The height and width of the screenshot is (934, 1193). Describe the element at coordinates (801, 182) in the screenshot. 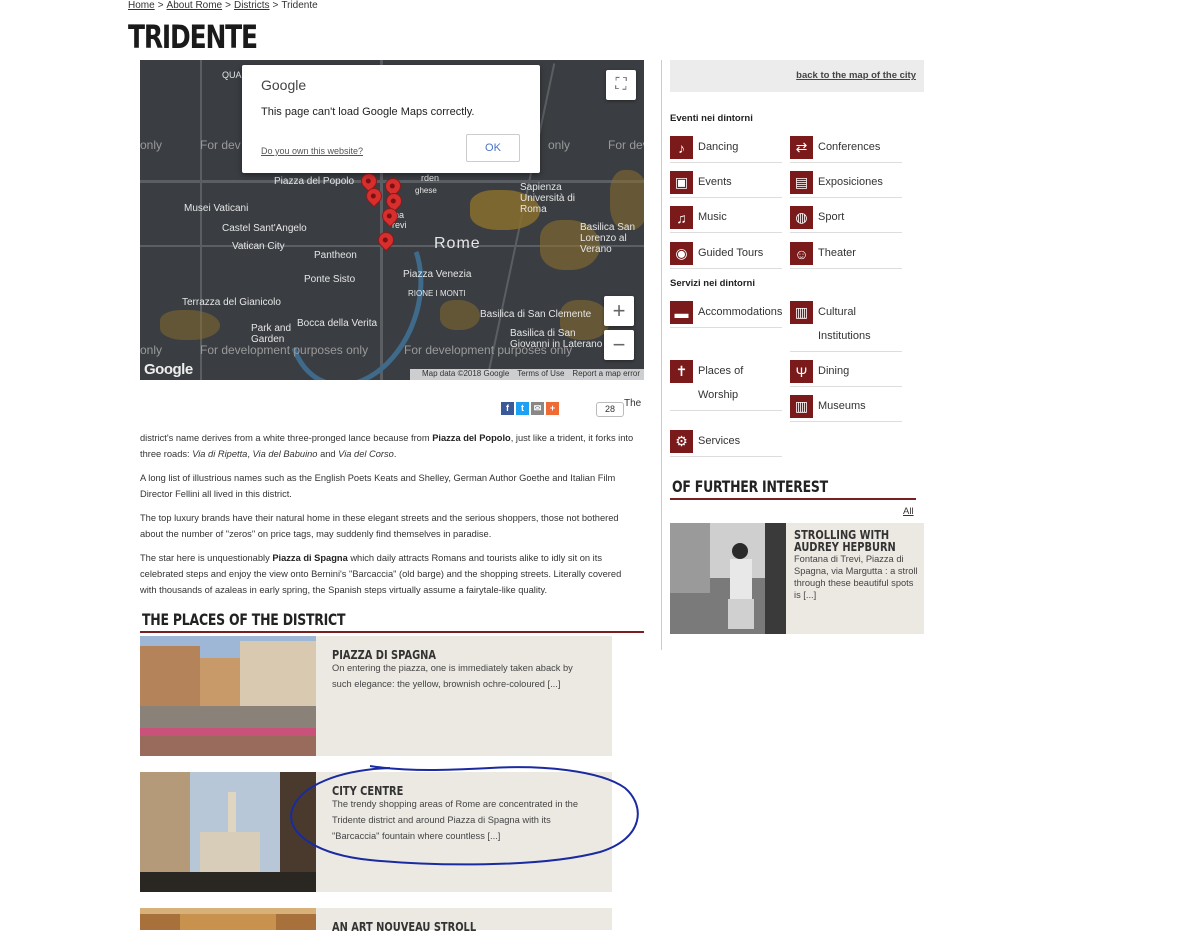

I see `exhibitions-icon: ▤` at that location.